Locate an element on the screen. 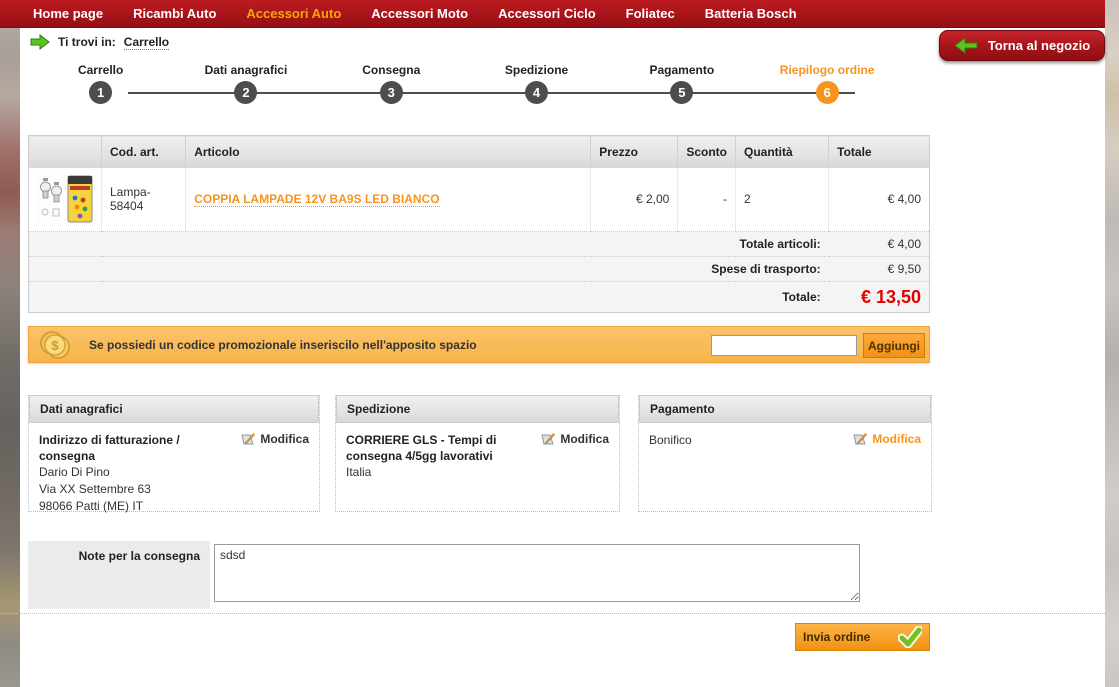  nav-item-accessori-moto: Accessori Moto is located at coordinates (419, 13).